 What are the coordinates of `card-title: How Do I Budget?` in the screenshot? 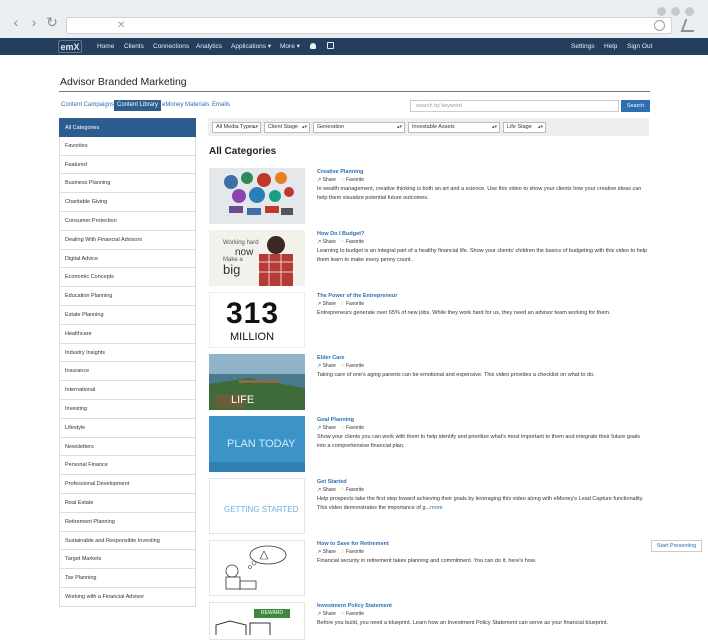 It's located at (340, 234).